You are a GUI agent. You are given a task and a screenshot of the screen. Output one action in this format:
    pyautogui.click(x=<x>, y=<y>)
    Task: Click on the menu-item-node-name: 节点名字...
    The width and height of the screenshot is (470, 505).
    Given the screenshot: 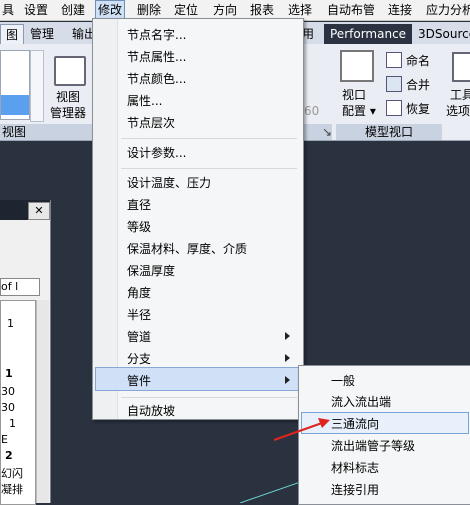 What is the action you would take?
    pyautogui.click(x=156, y=34)
    